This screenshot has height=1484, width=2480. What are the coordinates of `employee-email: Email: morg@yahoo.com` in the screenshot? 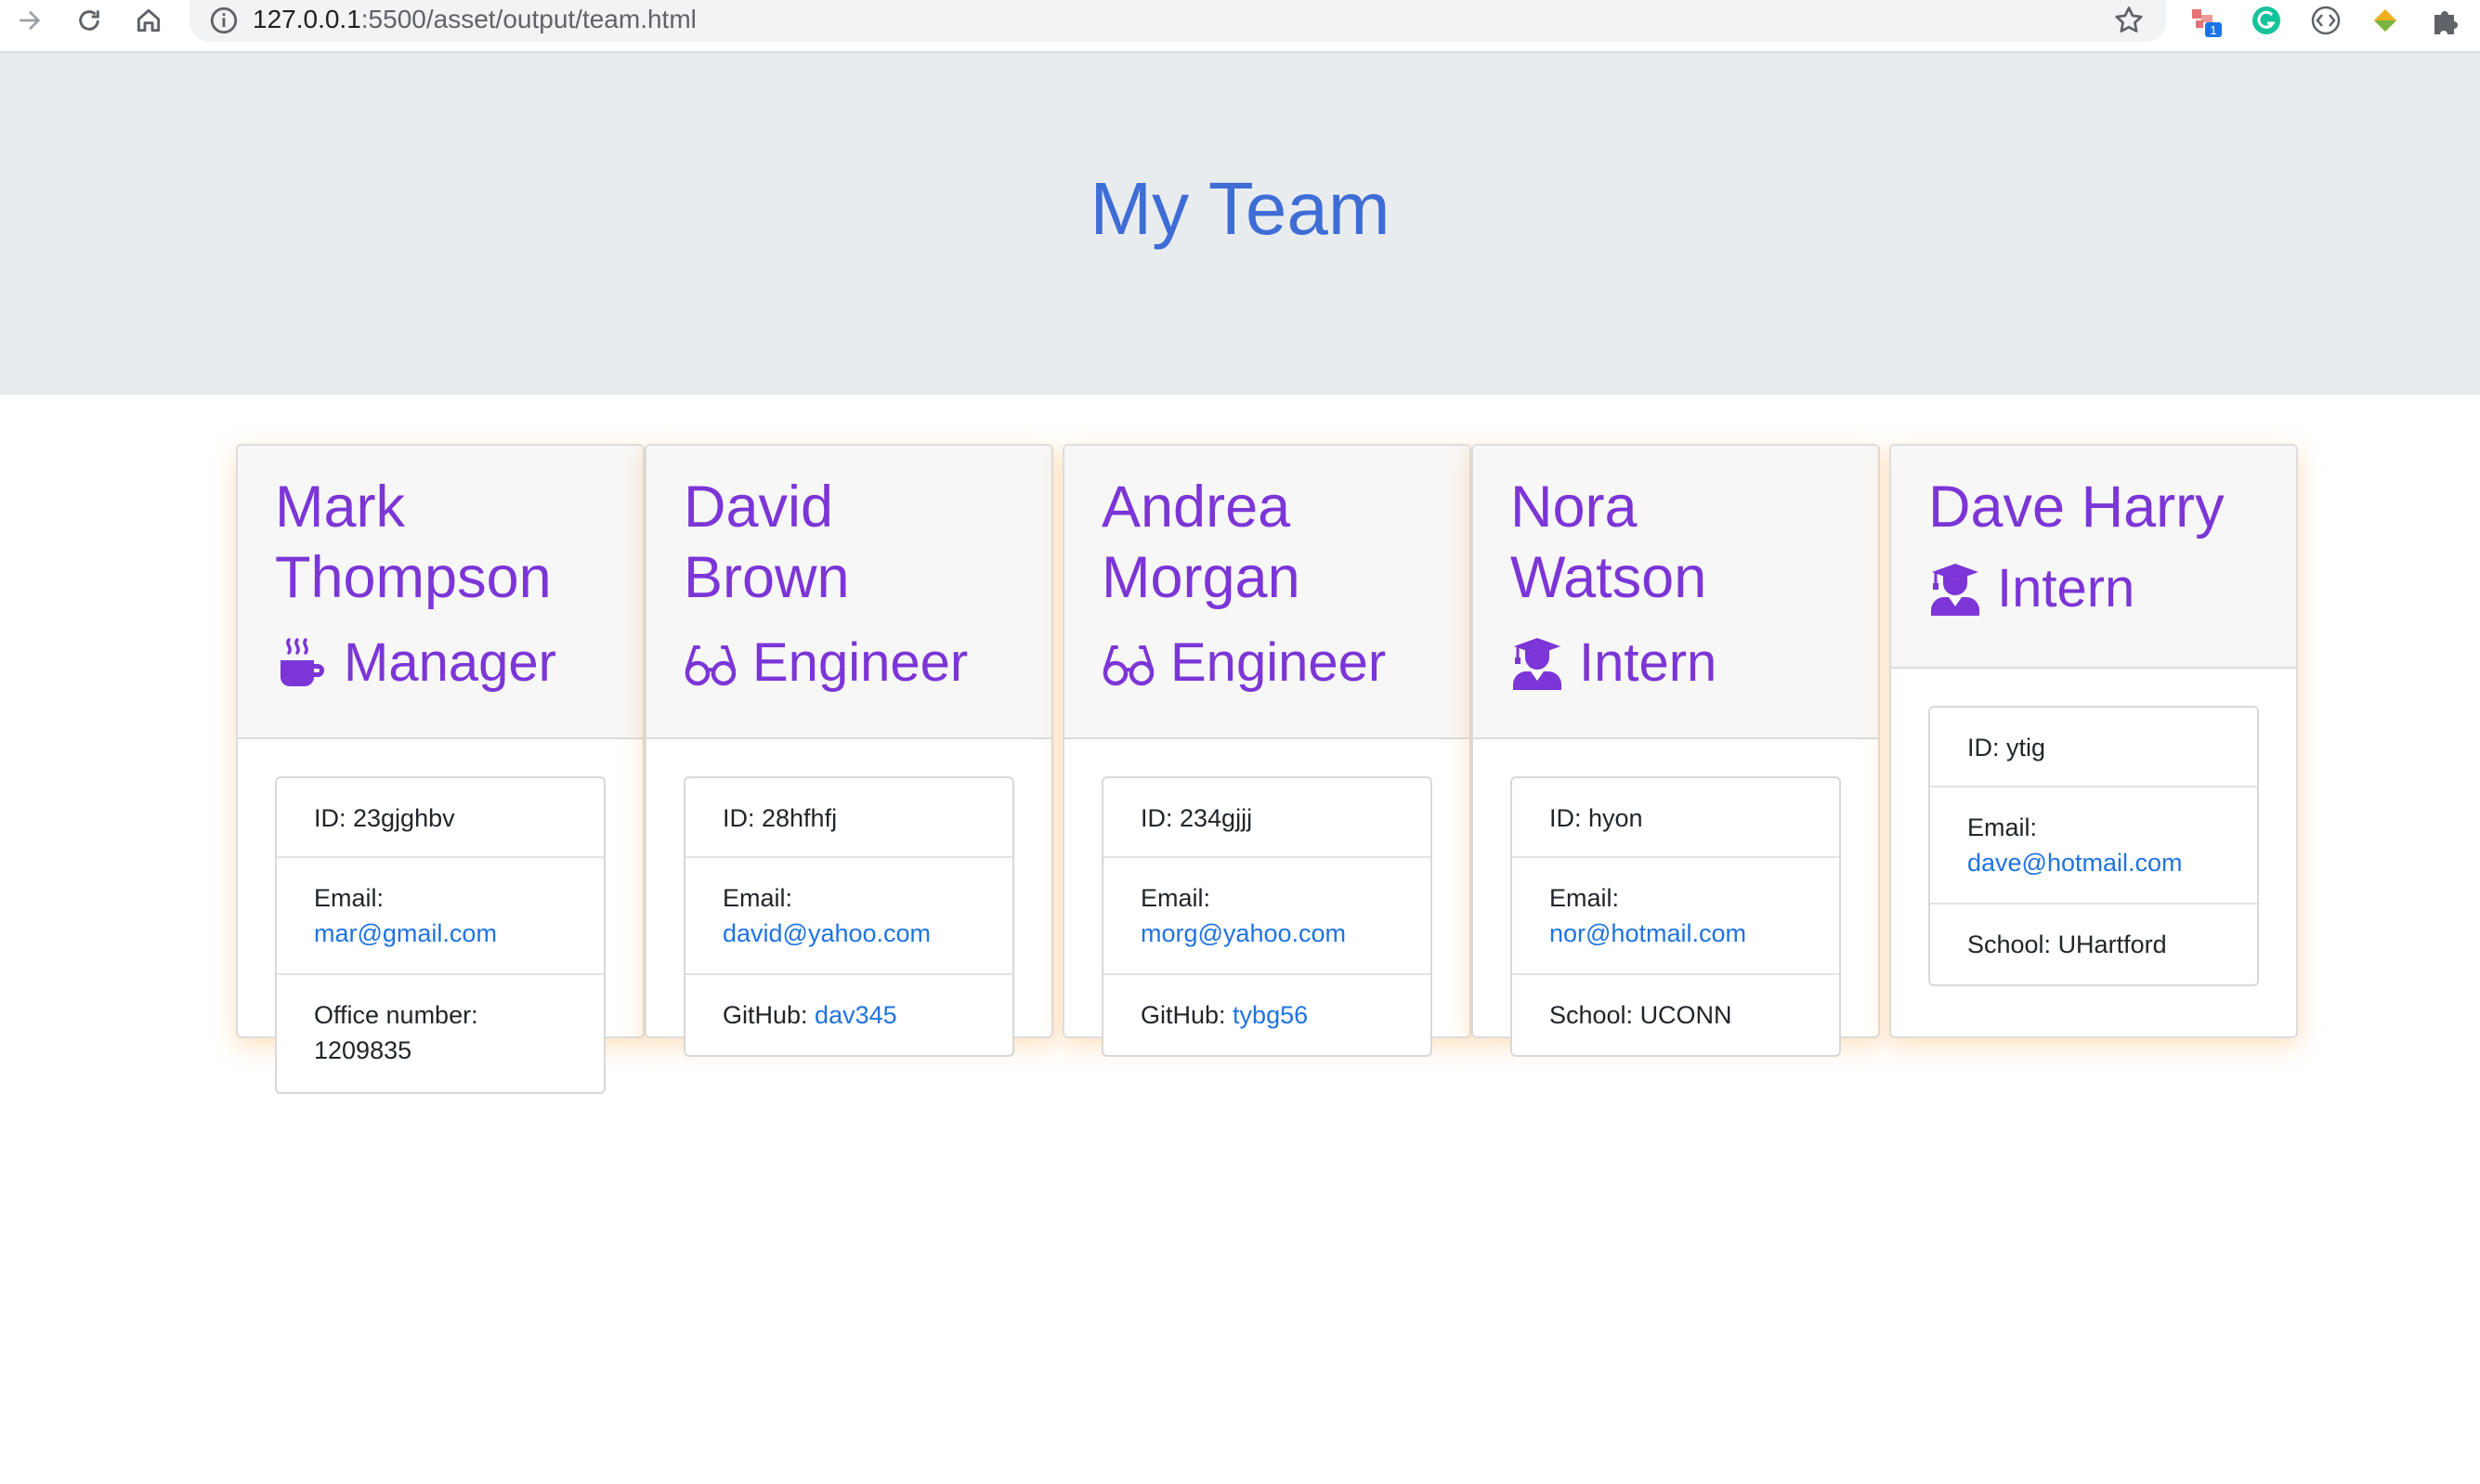 It's located at (1266, 916).